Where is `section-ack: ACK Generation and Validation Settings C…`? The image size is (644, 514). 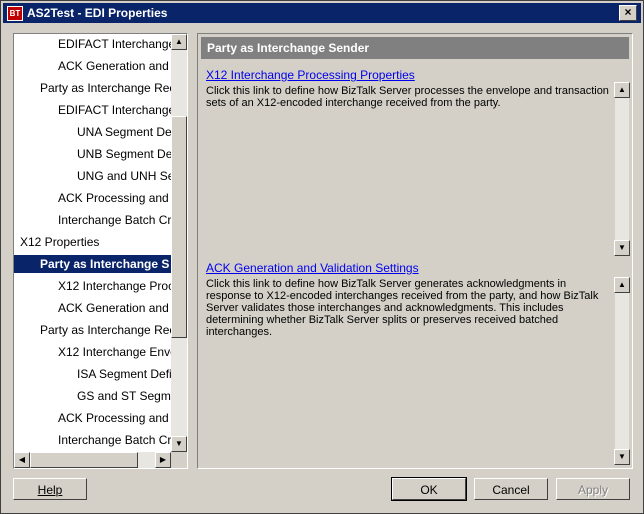
section-ack: ACK Generation and Validation Settings C… is located at coordinates (411, 299).